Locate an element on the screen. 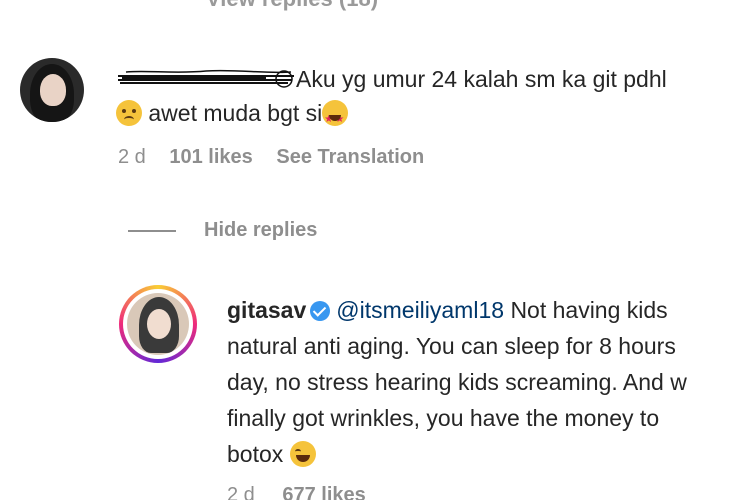 This screenshot has height=500, width=750. reply-meta: 2 d 677 likes is located at coordinates (307, 492).